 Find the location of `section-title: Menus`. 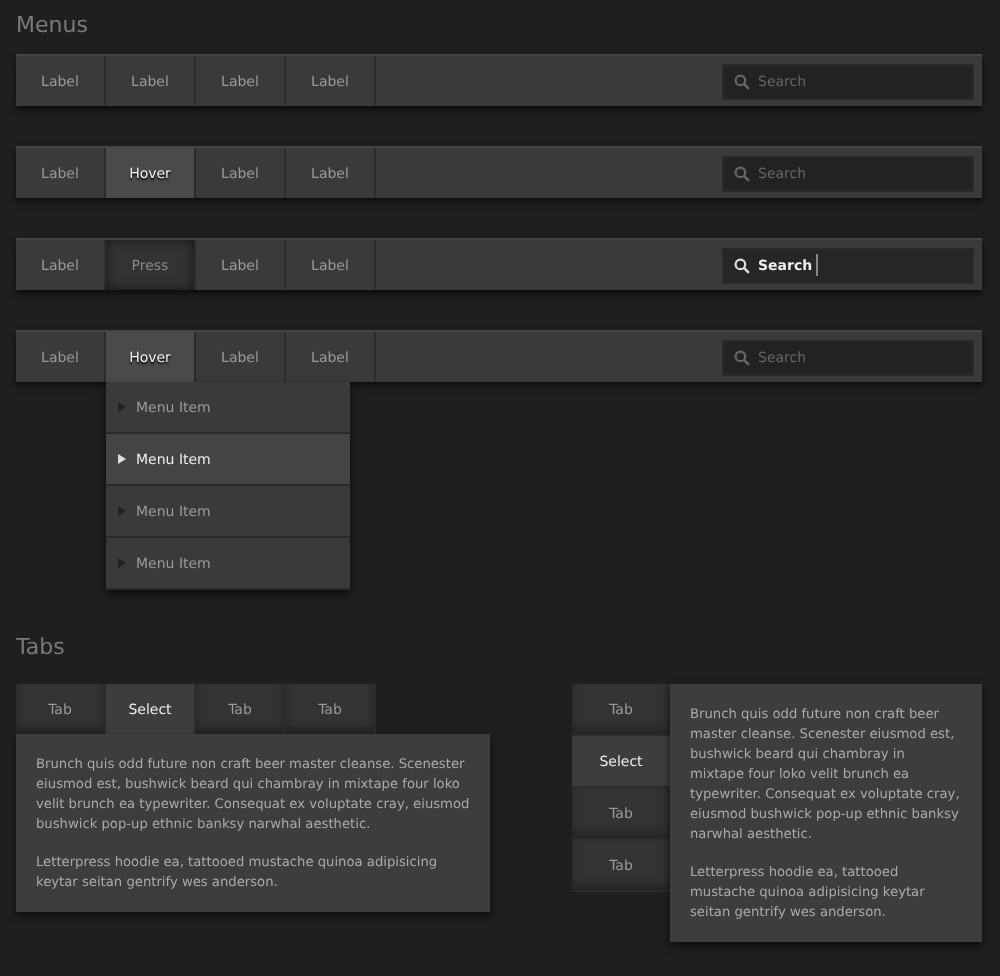

section-title: Menus is located at coordinates (53, 26).